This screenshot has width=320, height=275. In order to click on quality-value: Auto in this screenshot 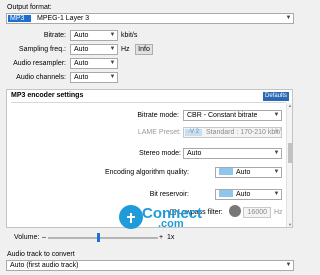, I will do `click(243, 172)`.